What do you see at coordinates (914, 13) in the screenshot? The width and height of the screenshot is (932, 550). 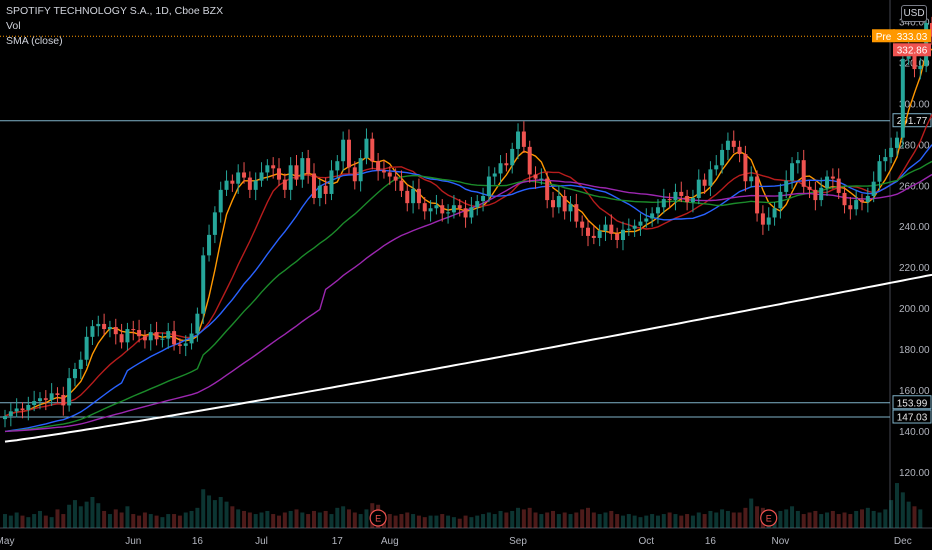 I see `currency-button: USD` at bounding box center [914, 13].